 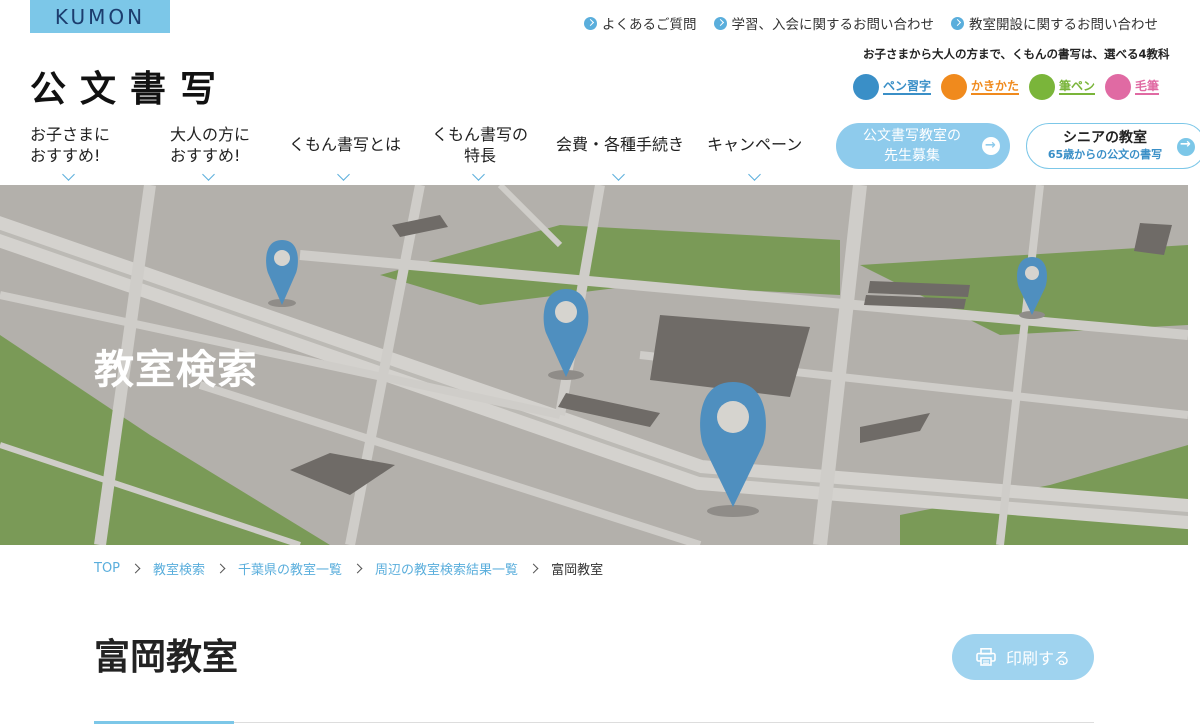 I want to click on subject-kakikata: かきかた, so click(x=980, y=87).